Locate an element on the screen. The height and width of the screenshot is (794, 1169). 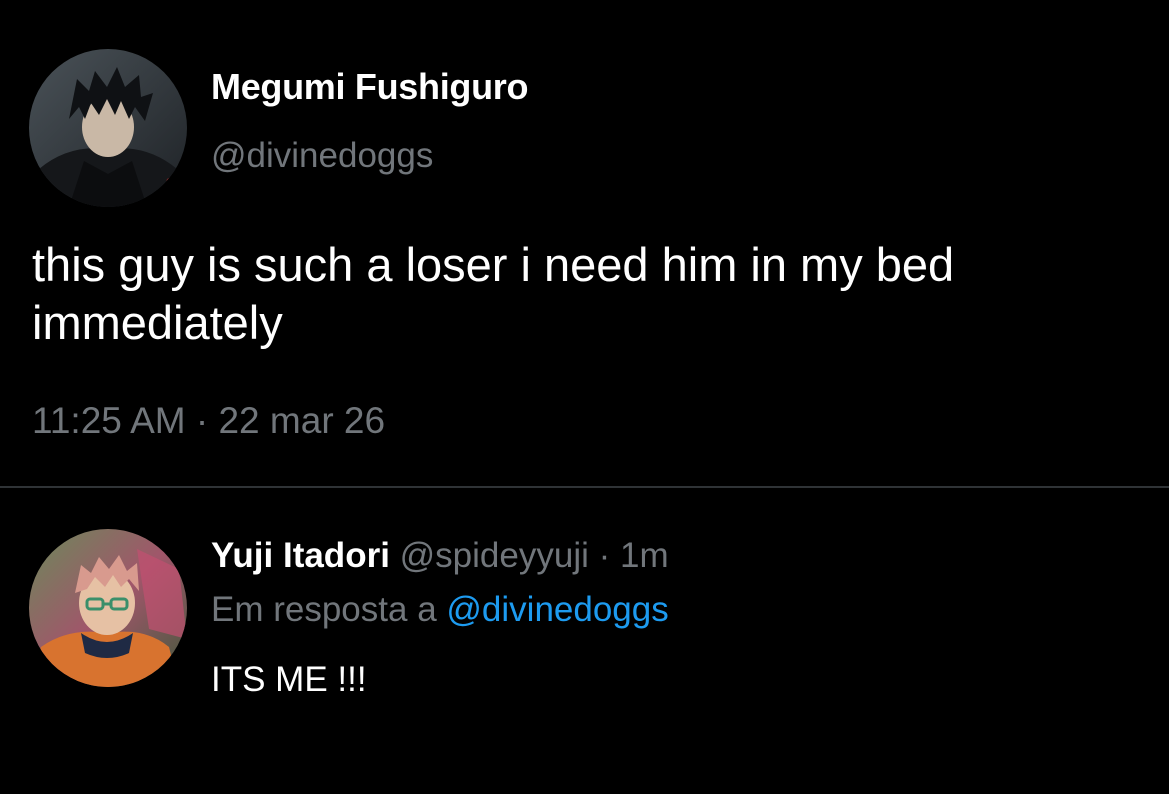
user-handle: @spideyyuji is located at coordinates (494, 555).